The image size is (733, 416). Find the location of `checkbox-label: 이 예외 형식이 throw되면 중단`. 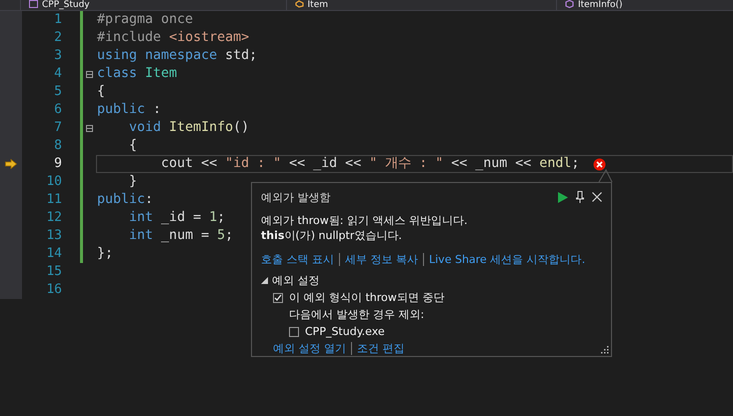

checkbox-label: 이 예외 형식이 throw되면 중단 is located at coordinates (366, 297).